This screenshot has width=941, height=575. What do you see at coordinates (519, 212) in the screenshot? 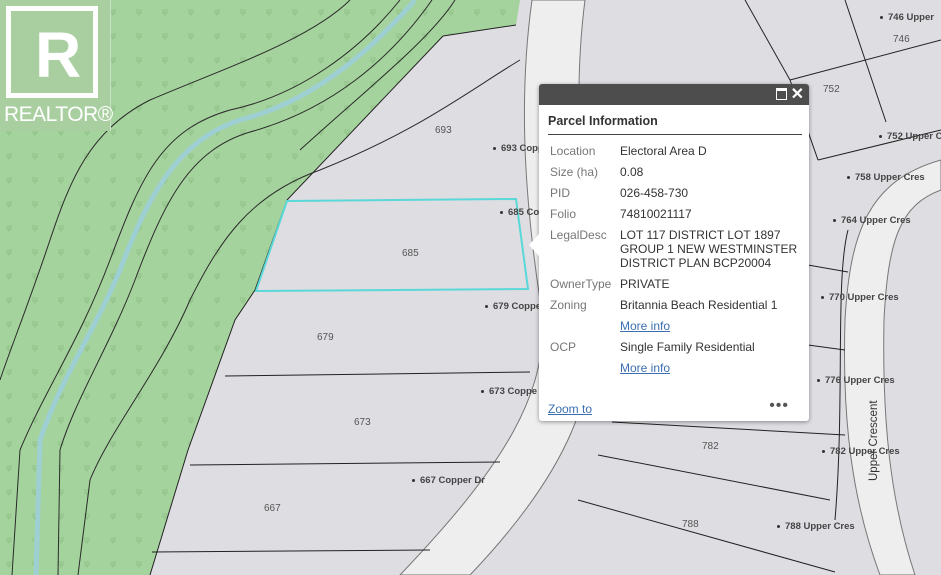
I see `address-label: 685 Co` at bounding box center [519, 212].